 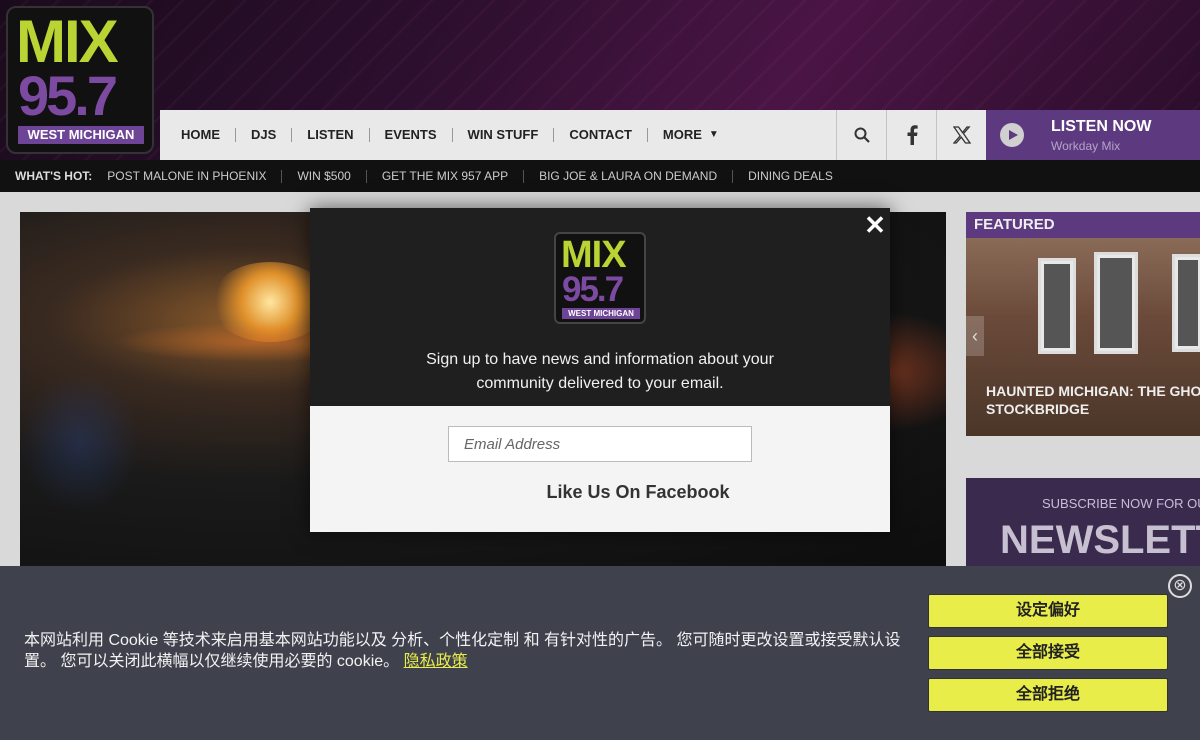 What do you see at coordinates (593, 289) in the screenshot?
I see `modal-logo-frequency: 95.7` at bounding box center [593, 289].